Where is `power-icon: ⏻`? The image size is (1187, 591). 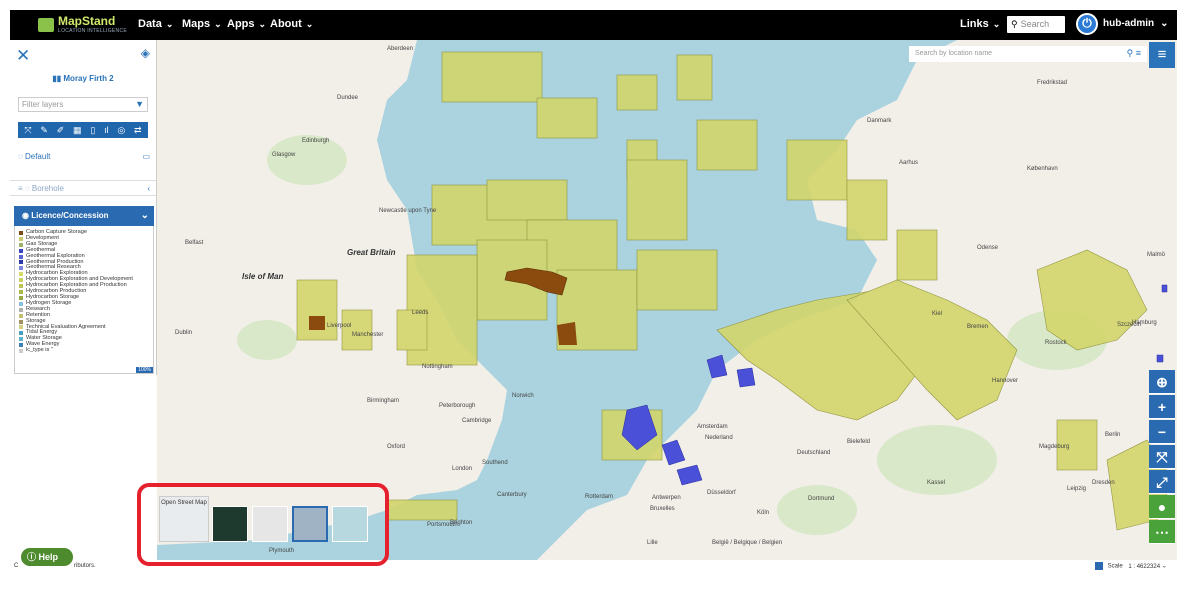
power-icon: ⏻ is located at coordinates (1087, 24).